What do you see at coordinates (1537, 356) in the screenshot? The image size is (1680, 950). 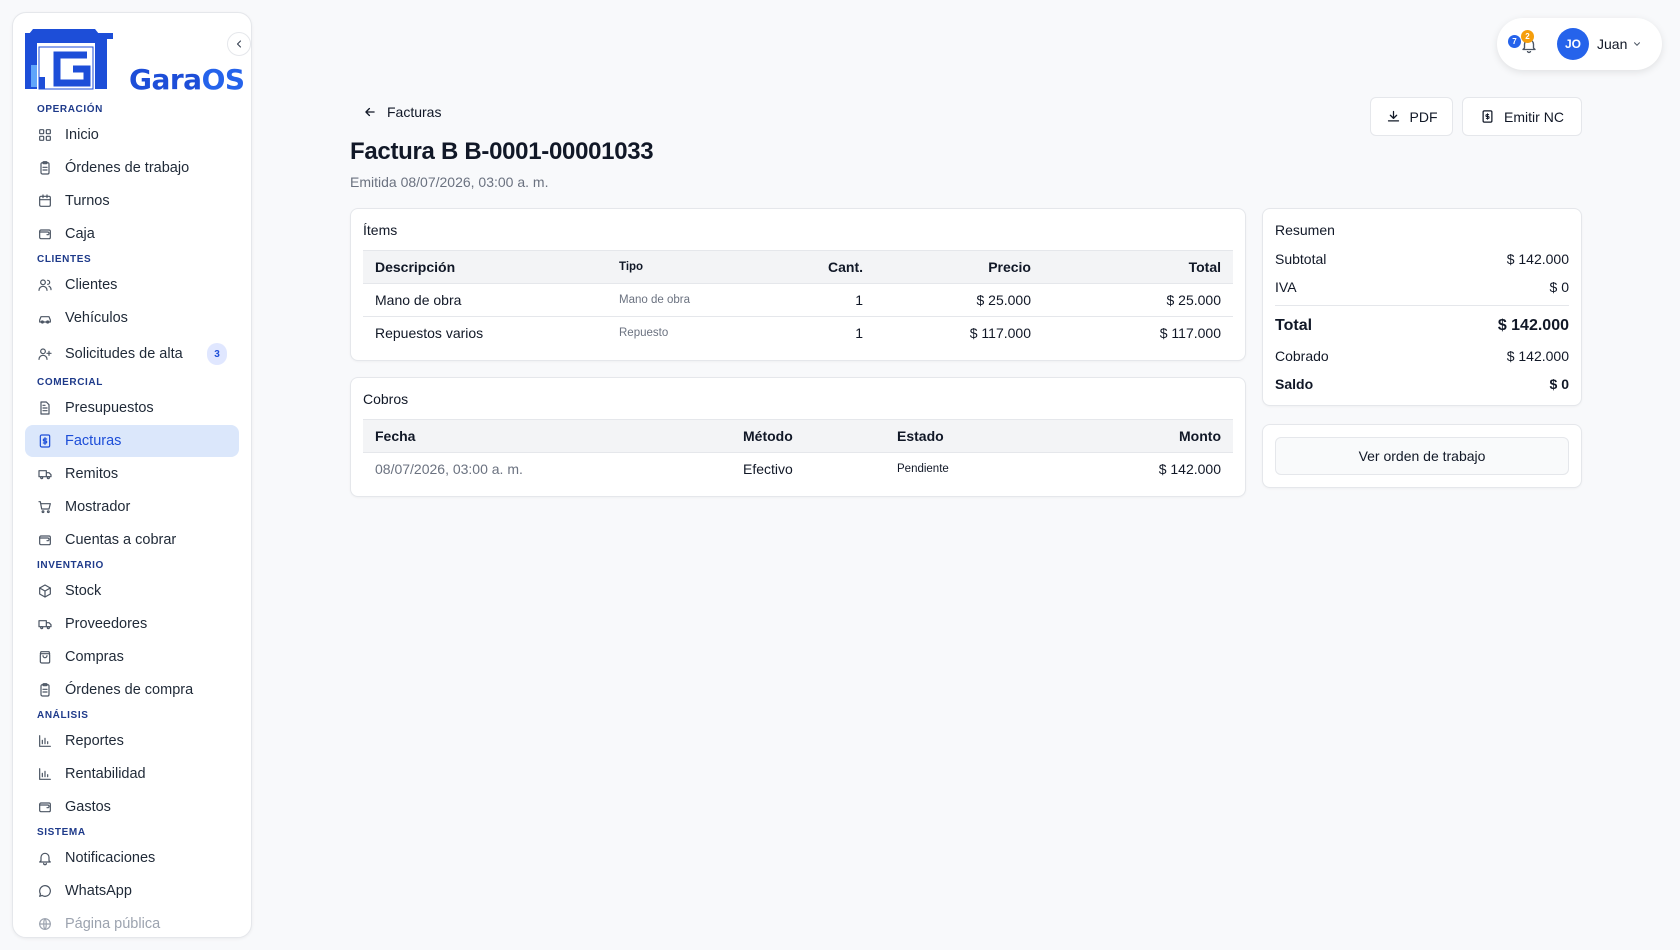 I see `cobrado-value: $ 142.000` at bounding box center [1537, 356].